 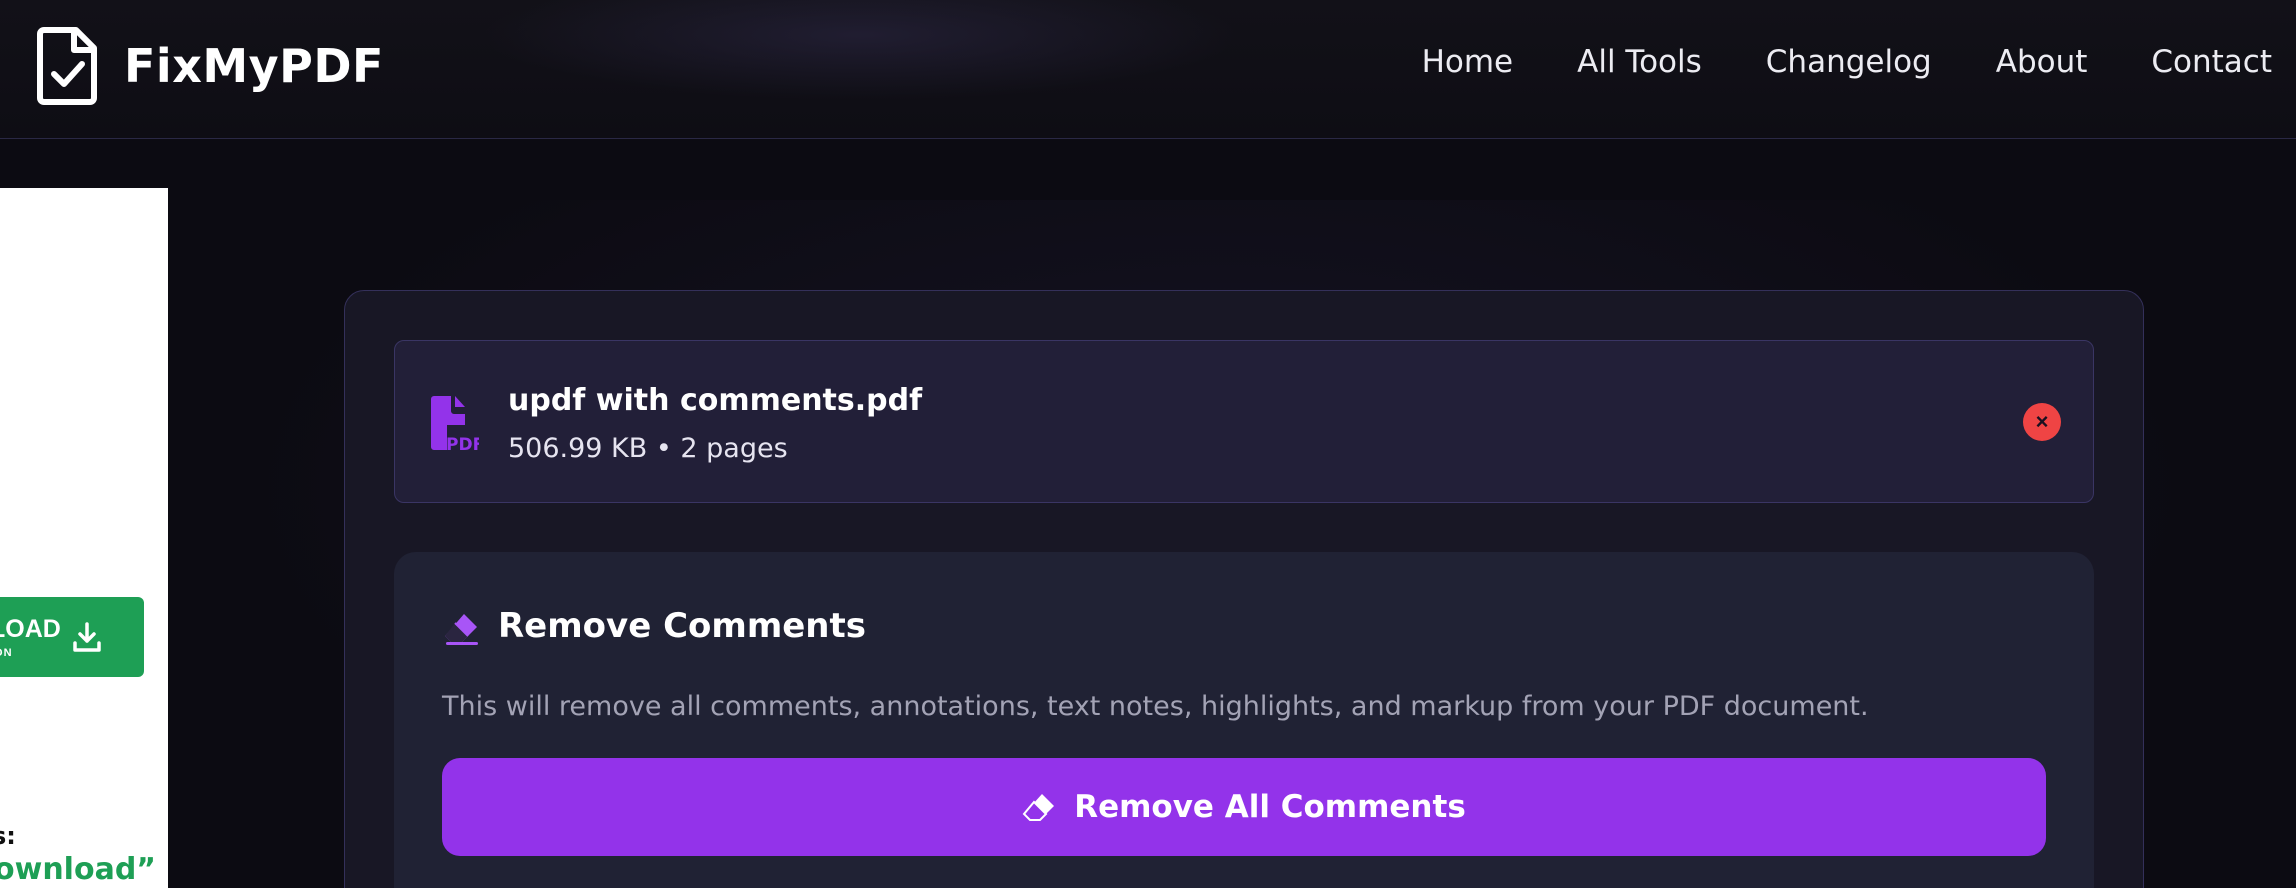 What do you see at coordinates (72, 637) in the screenshot?
I see `ad-download-button: LOAD ION` at bounding box center [72, 637].